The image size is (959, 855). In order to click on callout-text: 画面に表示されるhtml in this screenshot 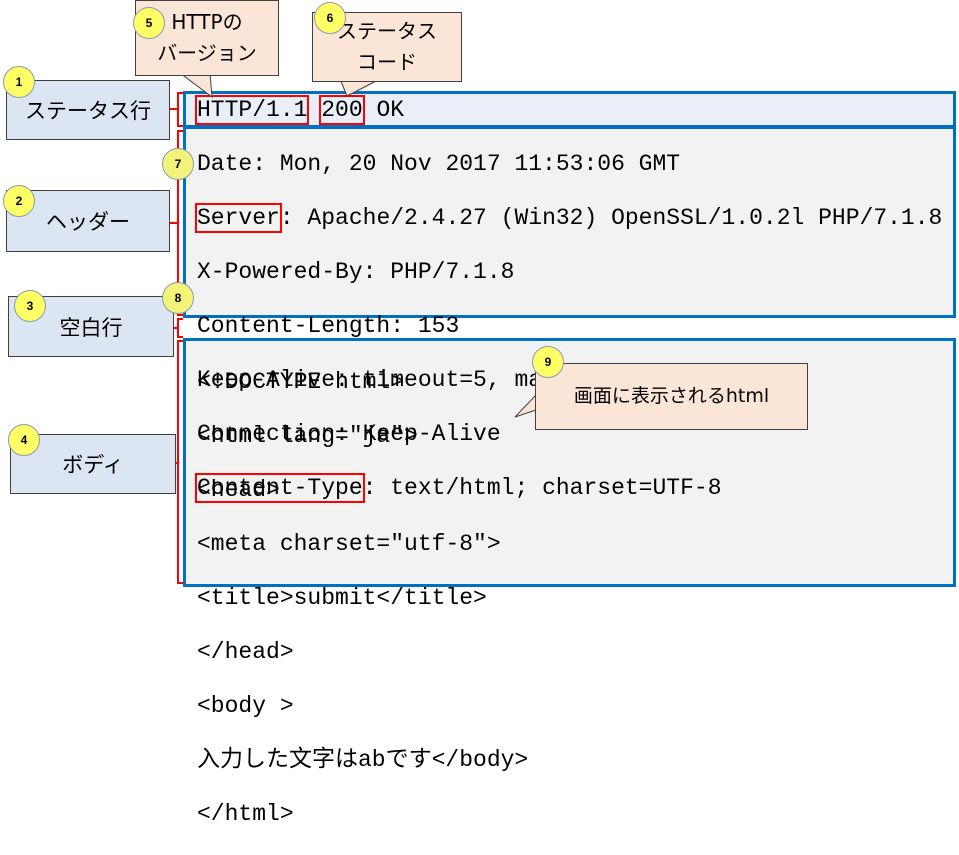, I will do `click(671, 396)`.